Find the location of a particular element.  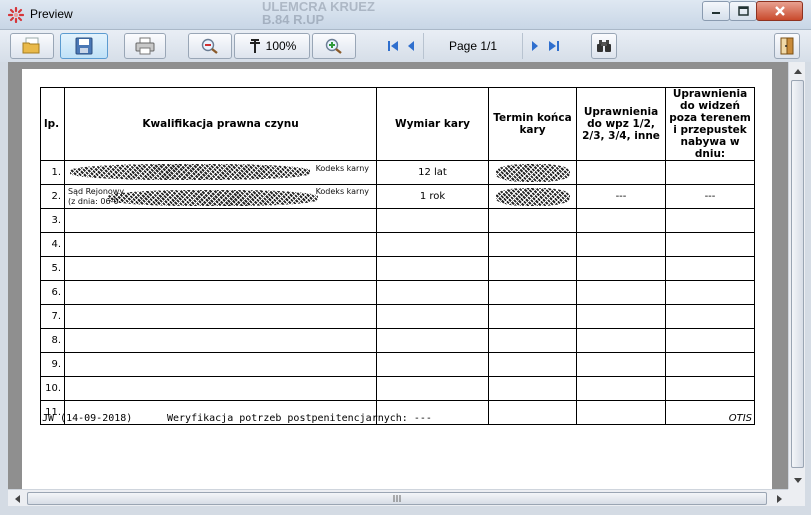

qualification-date: (z dnia: 06-0 is located at coordinates (93, 201).